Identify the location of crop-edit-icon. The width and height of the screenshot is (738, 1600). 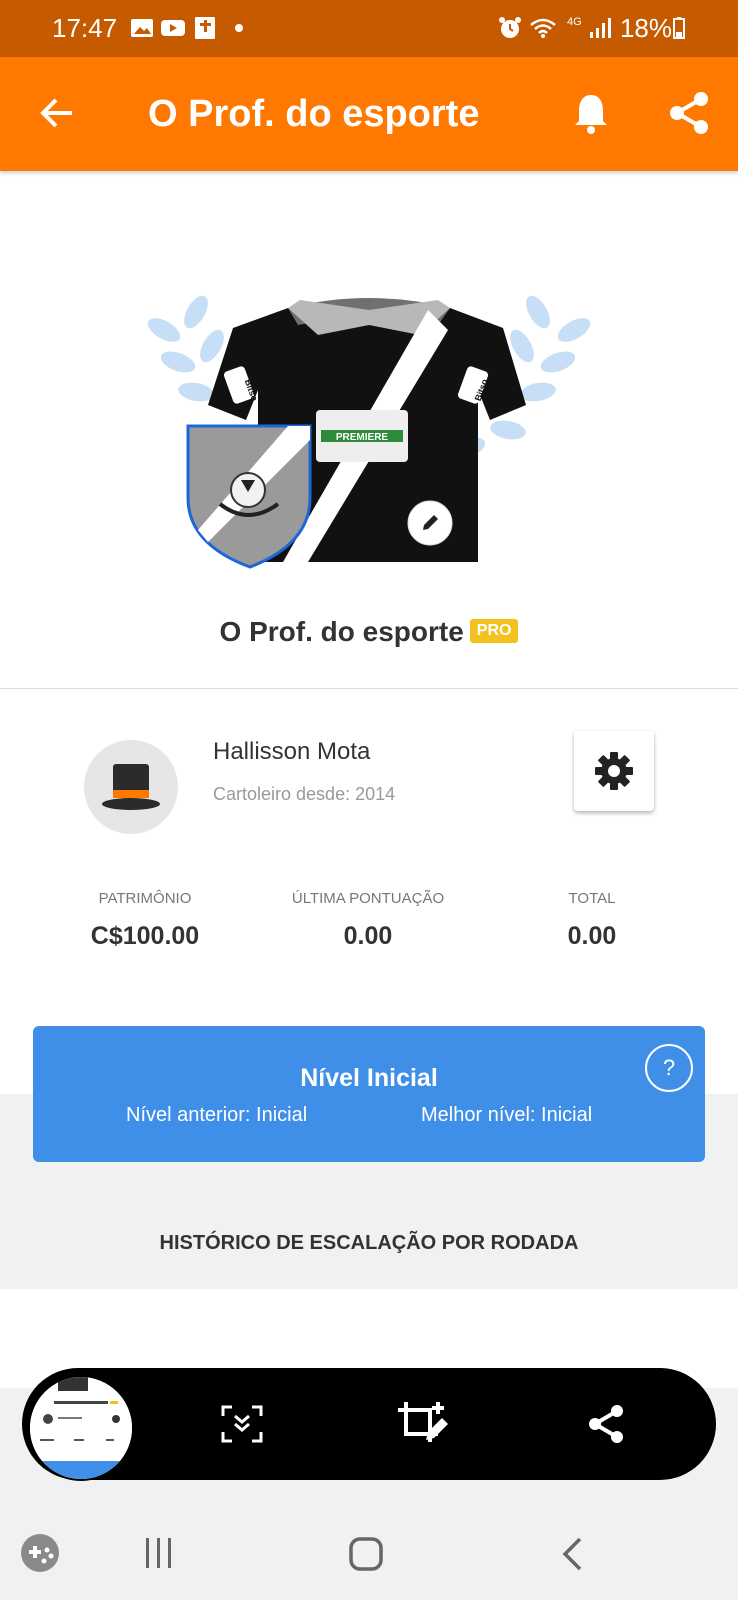
(424, 1423).